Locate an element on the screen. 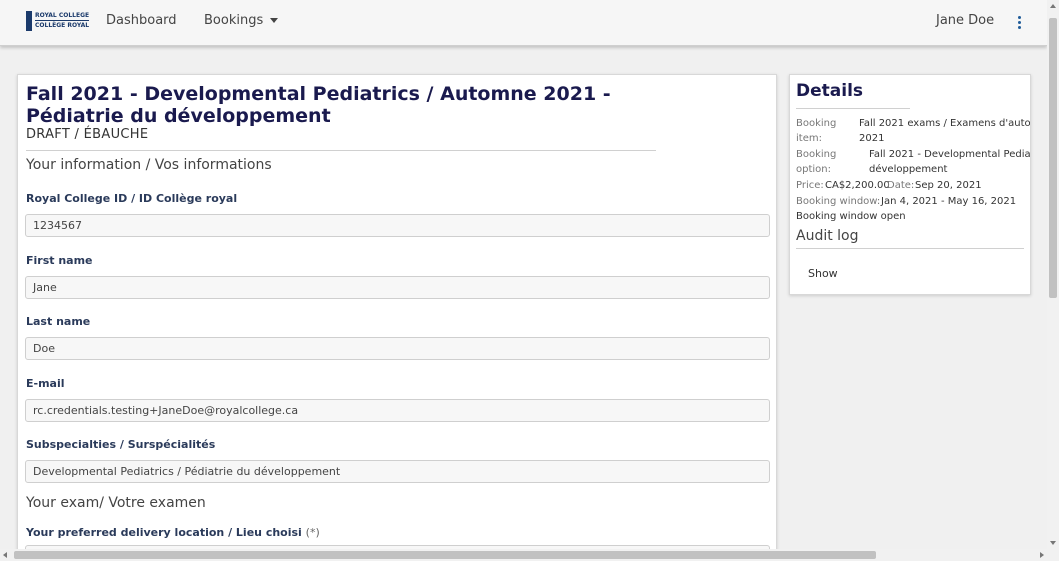  last-name-field: Doe is located at coordinates (397, 348).